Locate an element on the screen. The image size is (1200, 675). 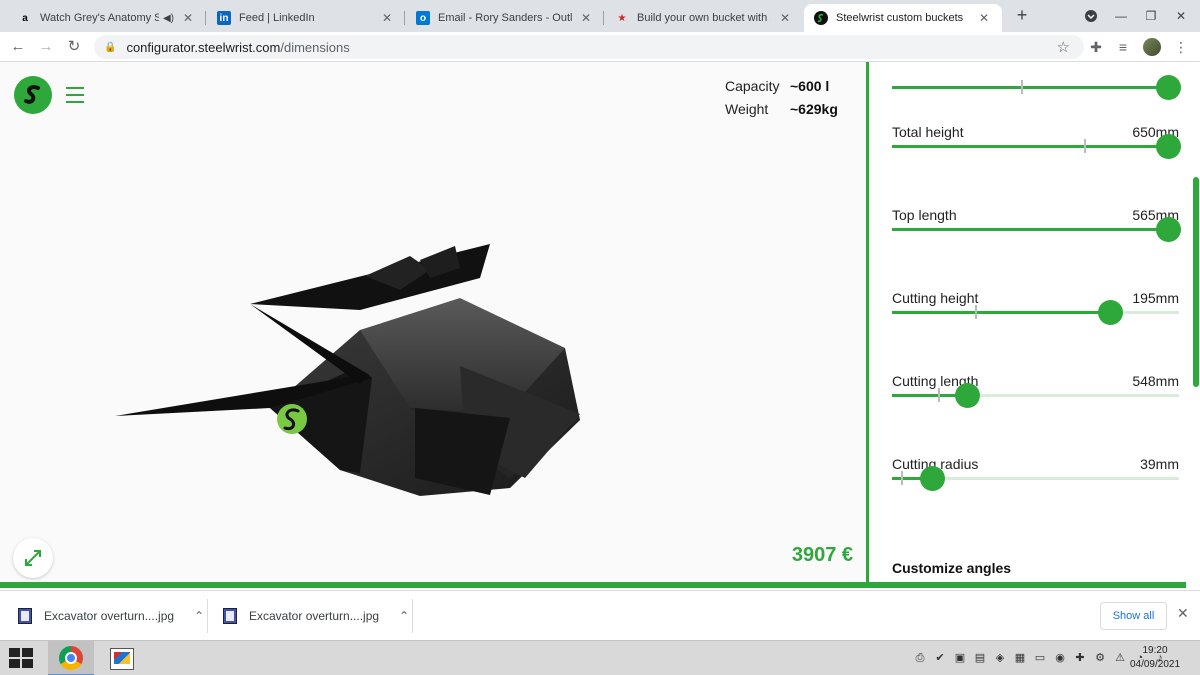
amazon-icon: a is located at coordinates (25, 18).